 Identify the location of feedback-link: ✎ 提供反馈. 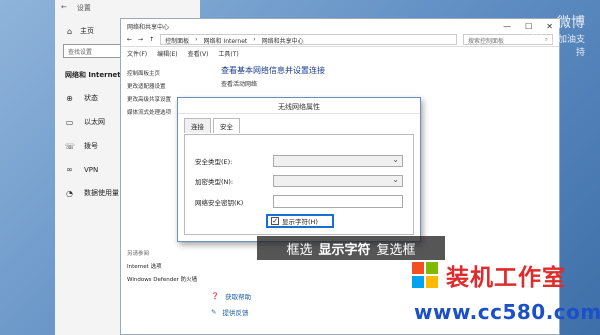
(231, 312).